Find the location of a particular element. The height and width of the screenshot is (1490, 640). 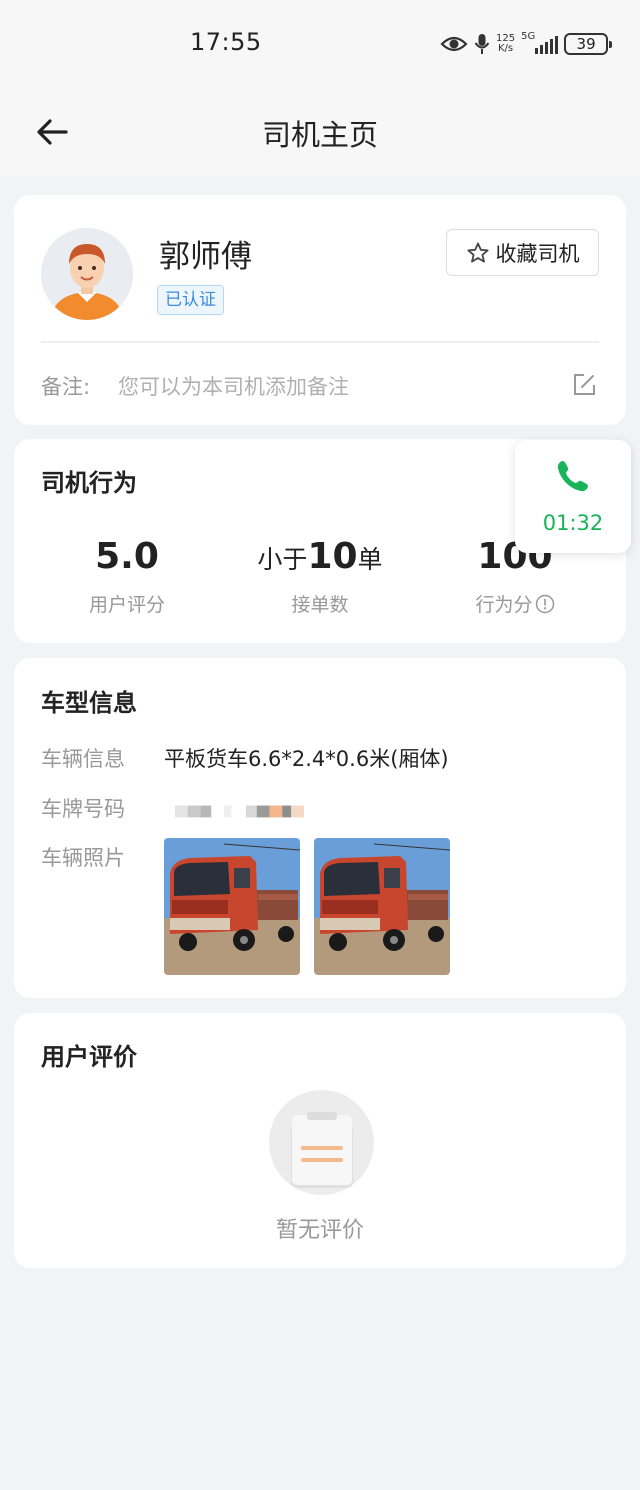

stat-number: 10 is located at coordinates (332, 556).